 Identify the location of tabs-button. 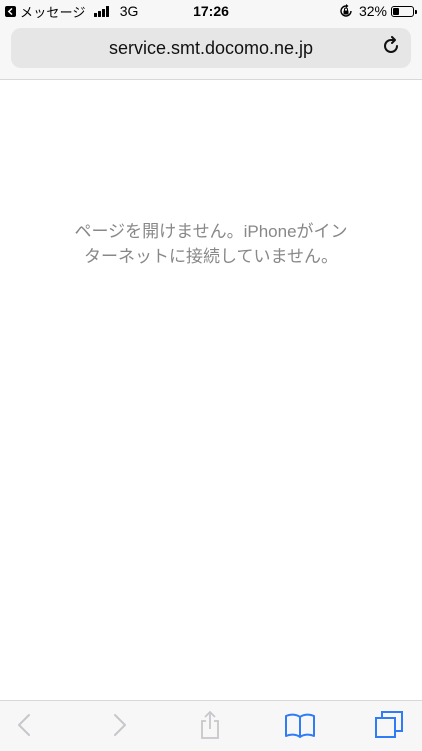
(389, 727).